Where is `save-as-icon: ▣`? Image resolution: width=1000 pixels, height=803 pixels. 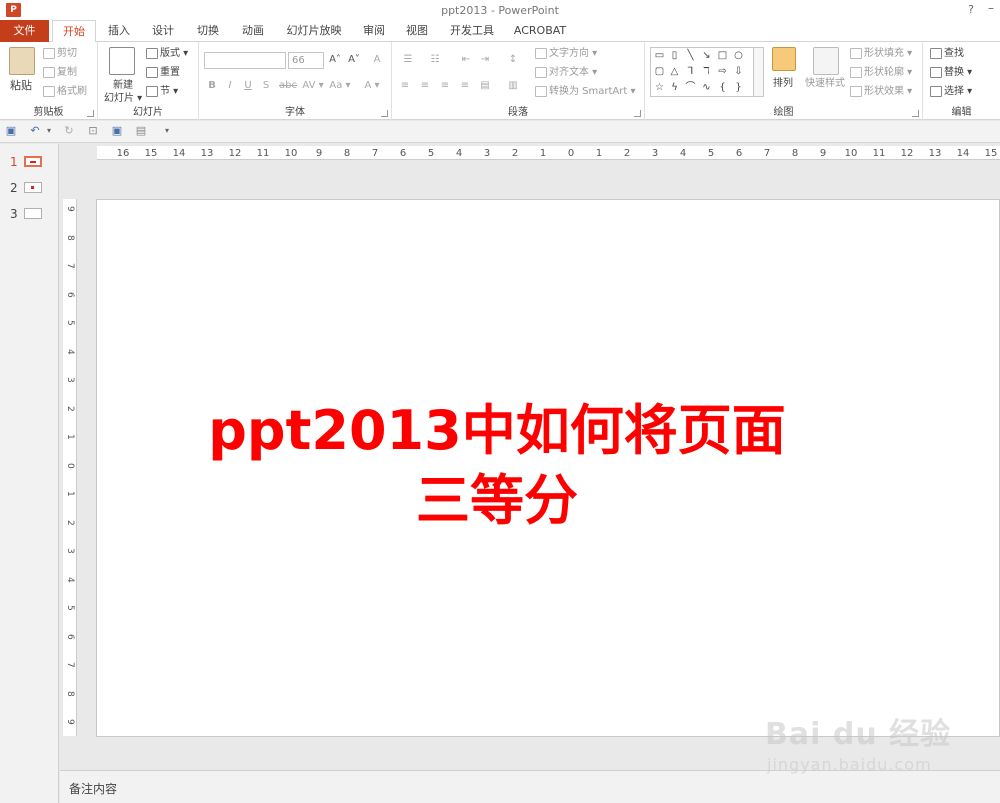 save-as-icon: ▣ is located at coordinates (117, 131).